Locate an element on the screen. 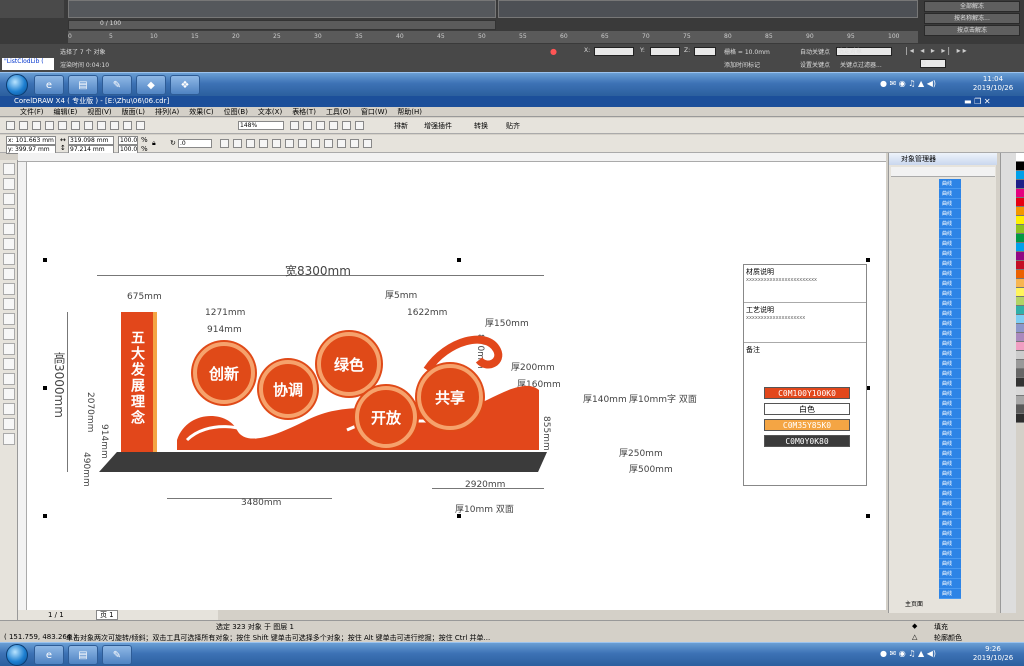 The height and width of the screenshot is (666, 1024). zoom-width-icon is located at coordinates (346, 125).